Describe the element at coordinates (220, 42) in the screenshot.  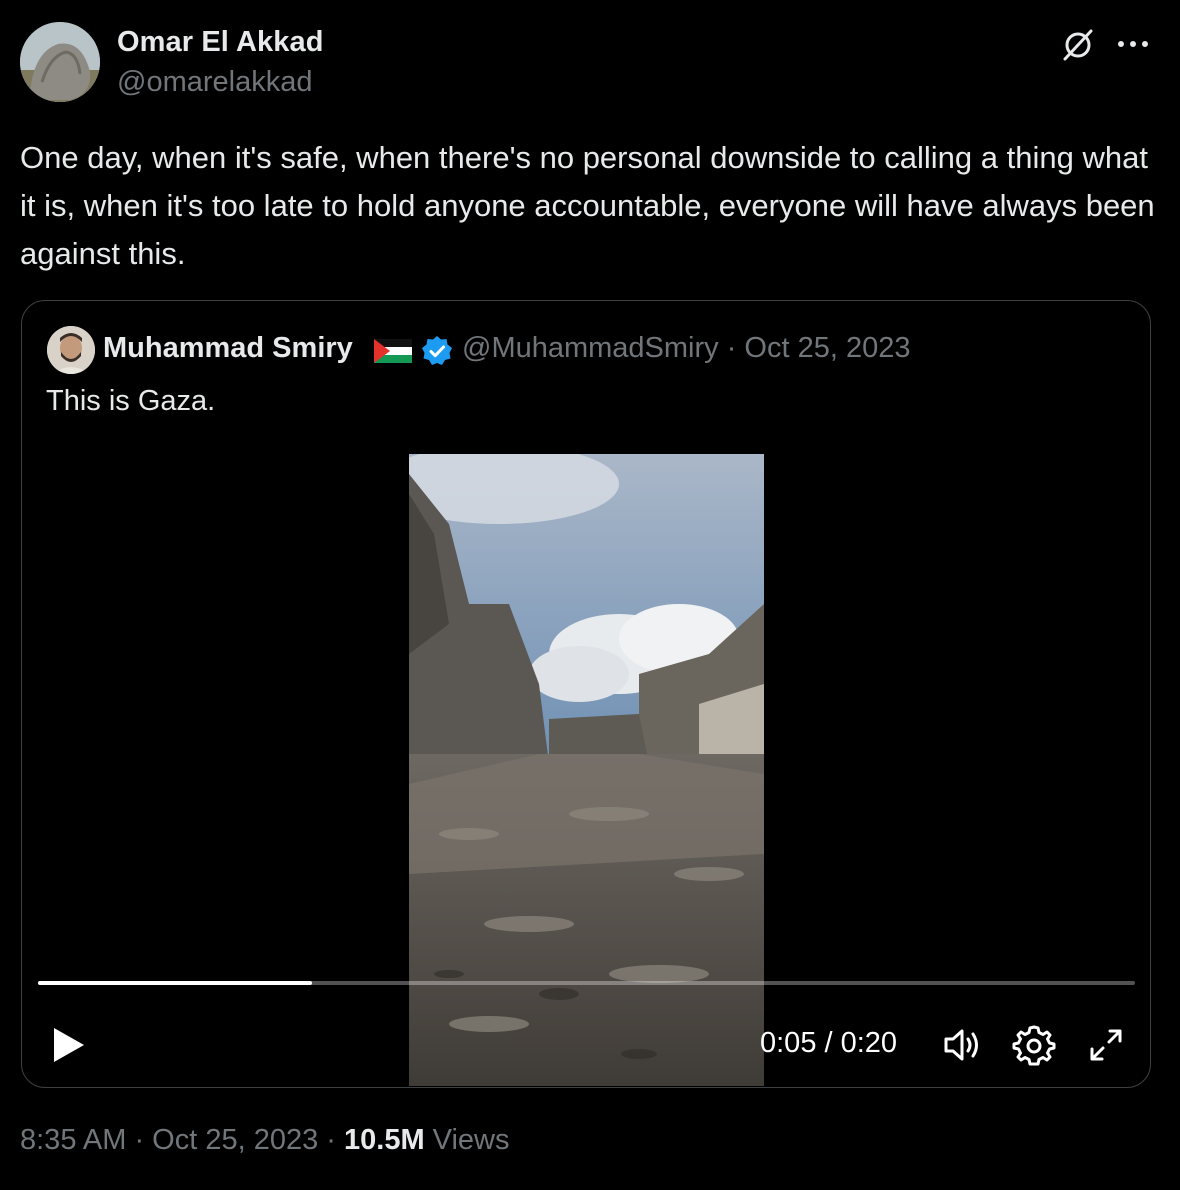
I see `author-name: Omar El Akkad` at that location.